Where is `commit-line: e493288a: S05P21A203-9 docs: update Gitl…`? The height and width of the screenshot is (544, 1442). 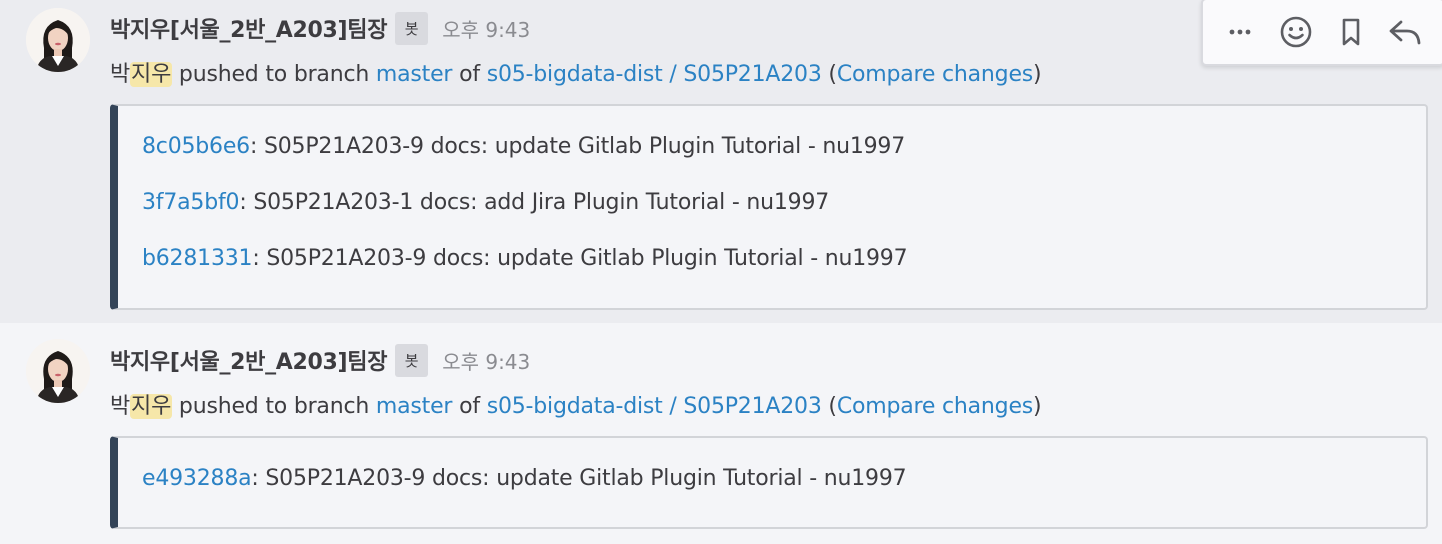
commit-line: e493288a: S05P21A203-9 docs: update Gitl… is located at coordinates (524, 478).